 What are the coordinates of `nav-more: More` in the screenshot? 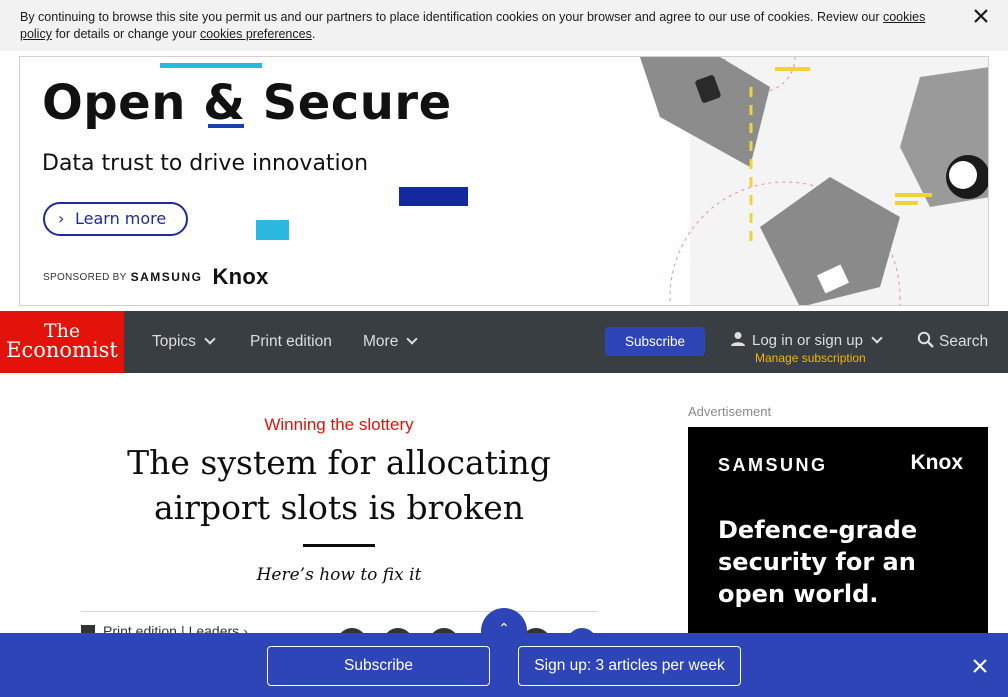 It's located at (390, 342).